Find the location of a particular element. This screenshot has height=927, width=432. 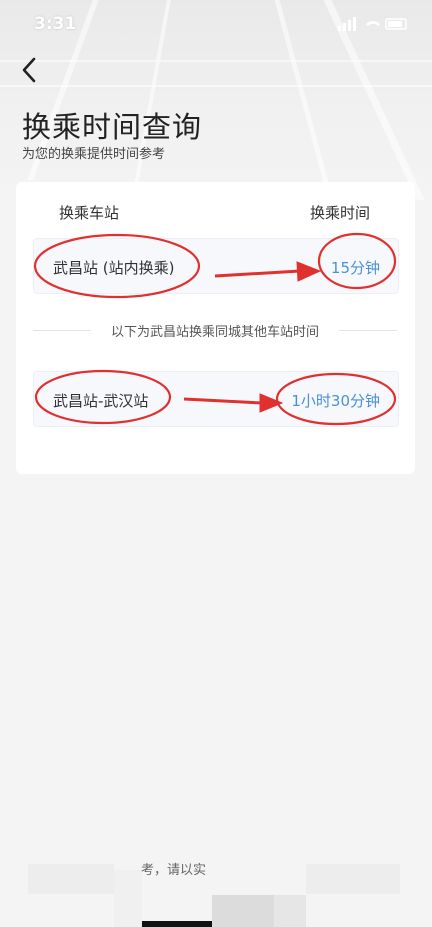

chevron-left-icon is located at coordinates (29, 70).